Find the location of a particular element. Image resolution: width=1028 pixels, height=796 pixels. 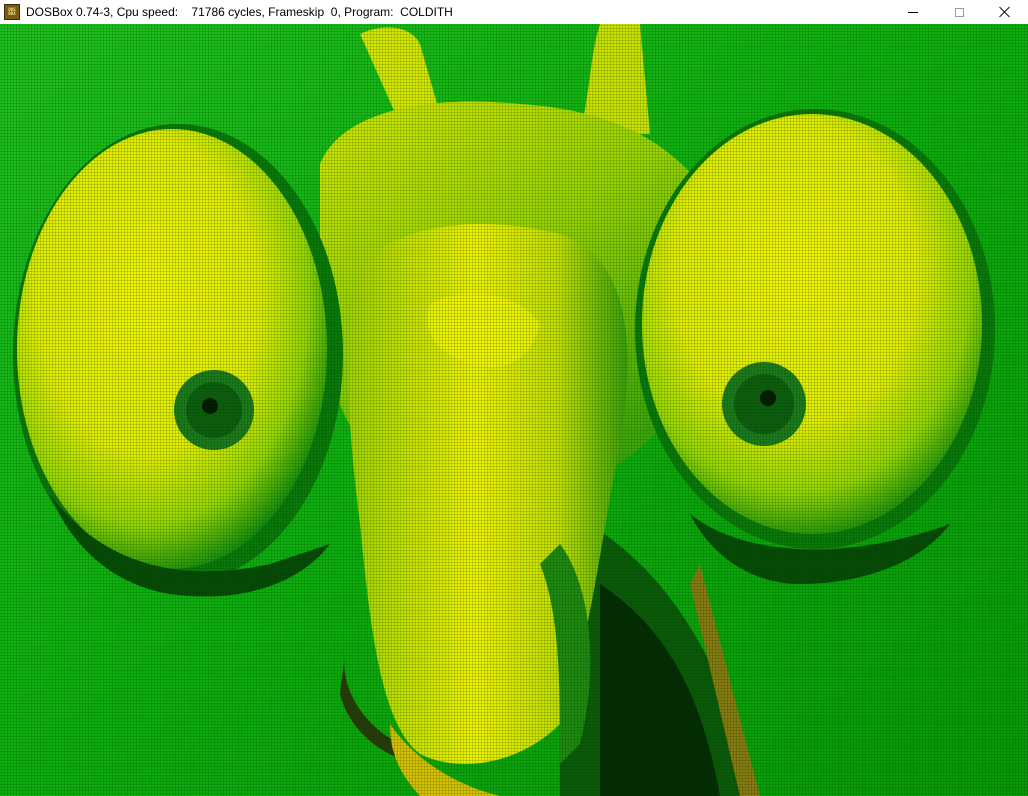

icon-text-bottom: BOX is located at coordinates (12, 13).